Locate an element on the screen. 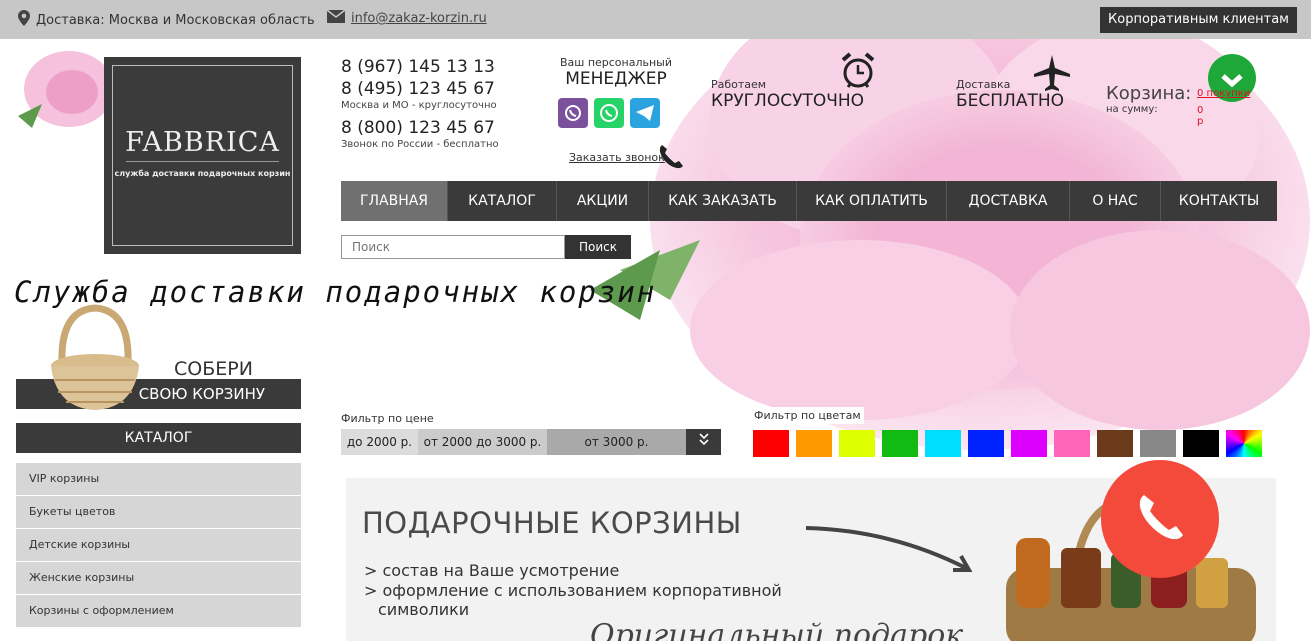 This screenshot has height=641, width=1311. personal-manager: Ваш персональный МЕНЕДЖЕР is located at coordinates (616, 72).